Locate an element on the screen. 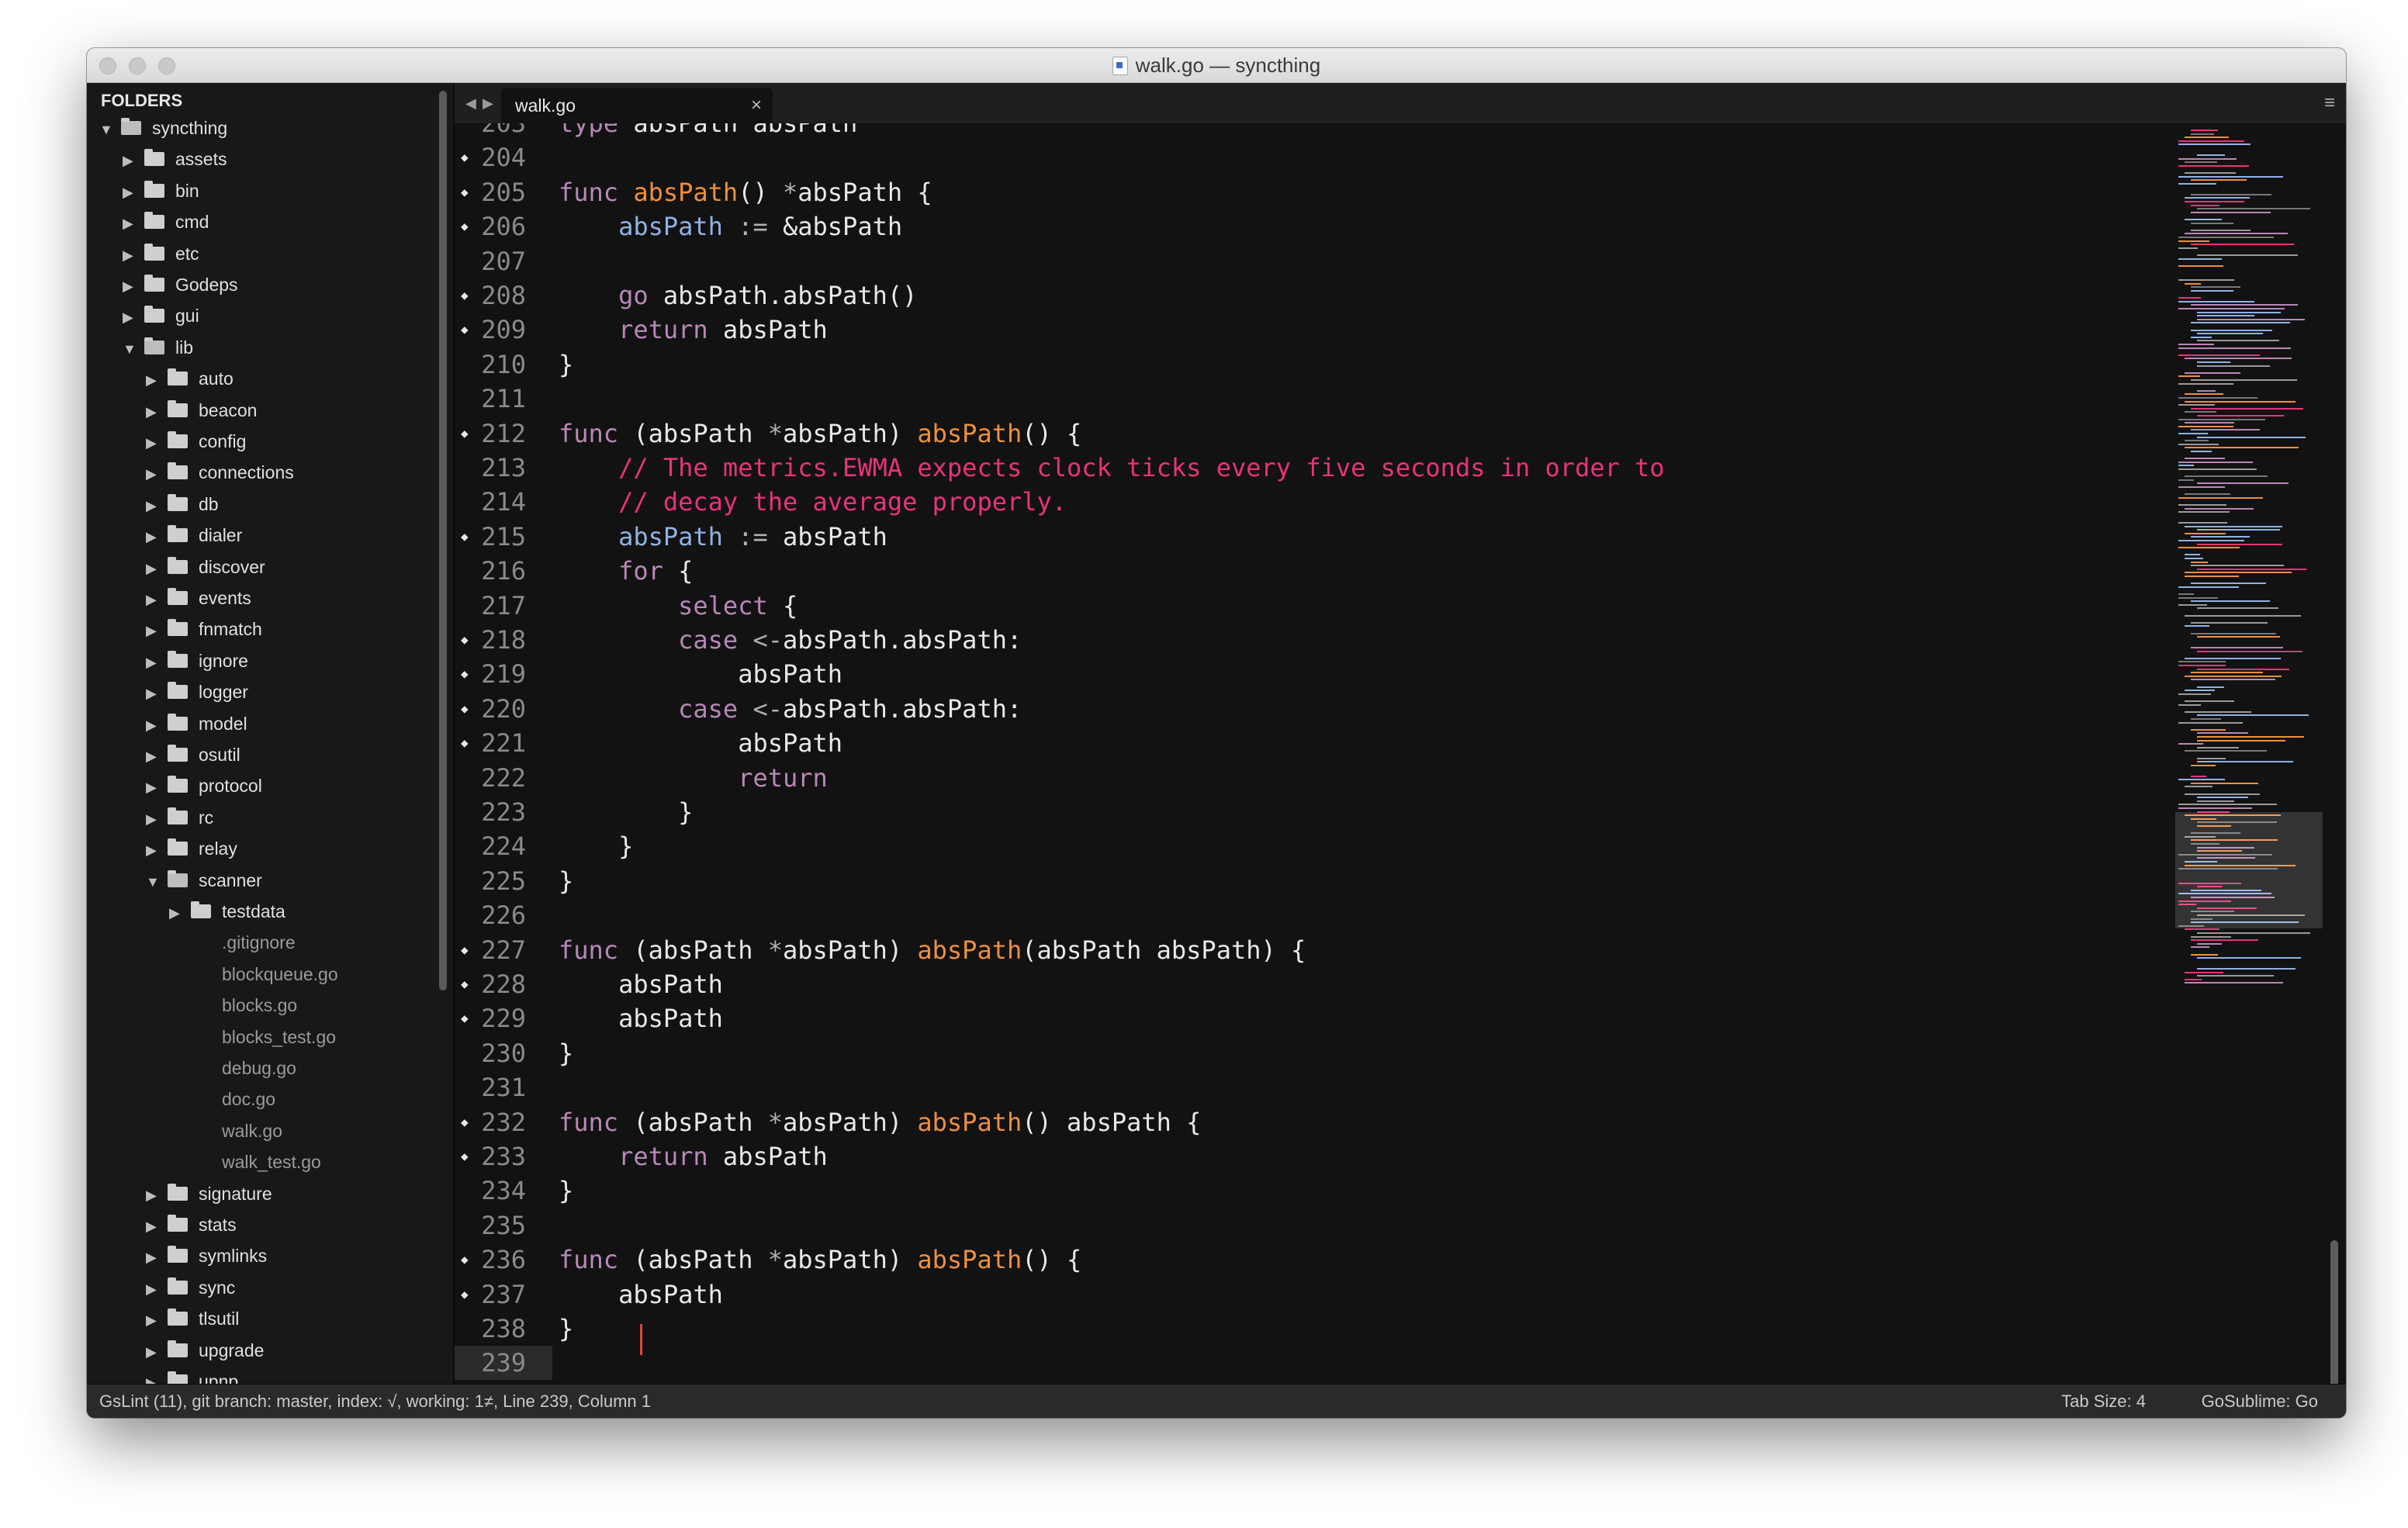 Image resolution: width=2408 pixels, height=1528 pixels. folder-item: ▶ connections is located at coordinates (220, 472).